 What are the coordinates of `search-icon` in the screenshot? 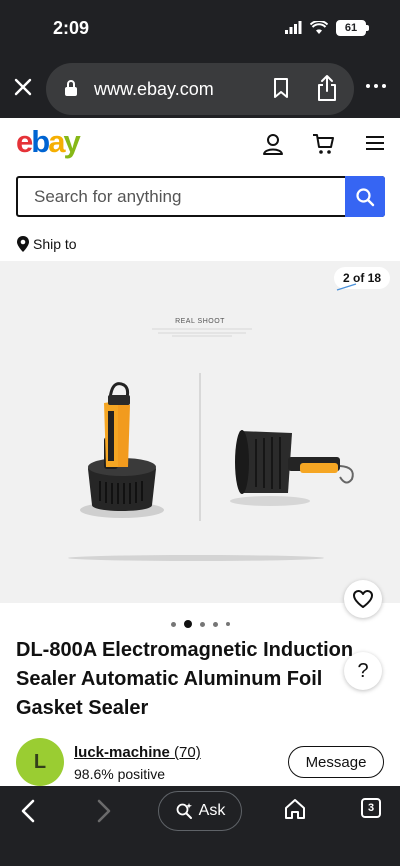 It's located at (365, 196).